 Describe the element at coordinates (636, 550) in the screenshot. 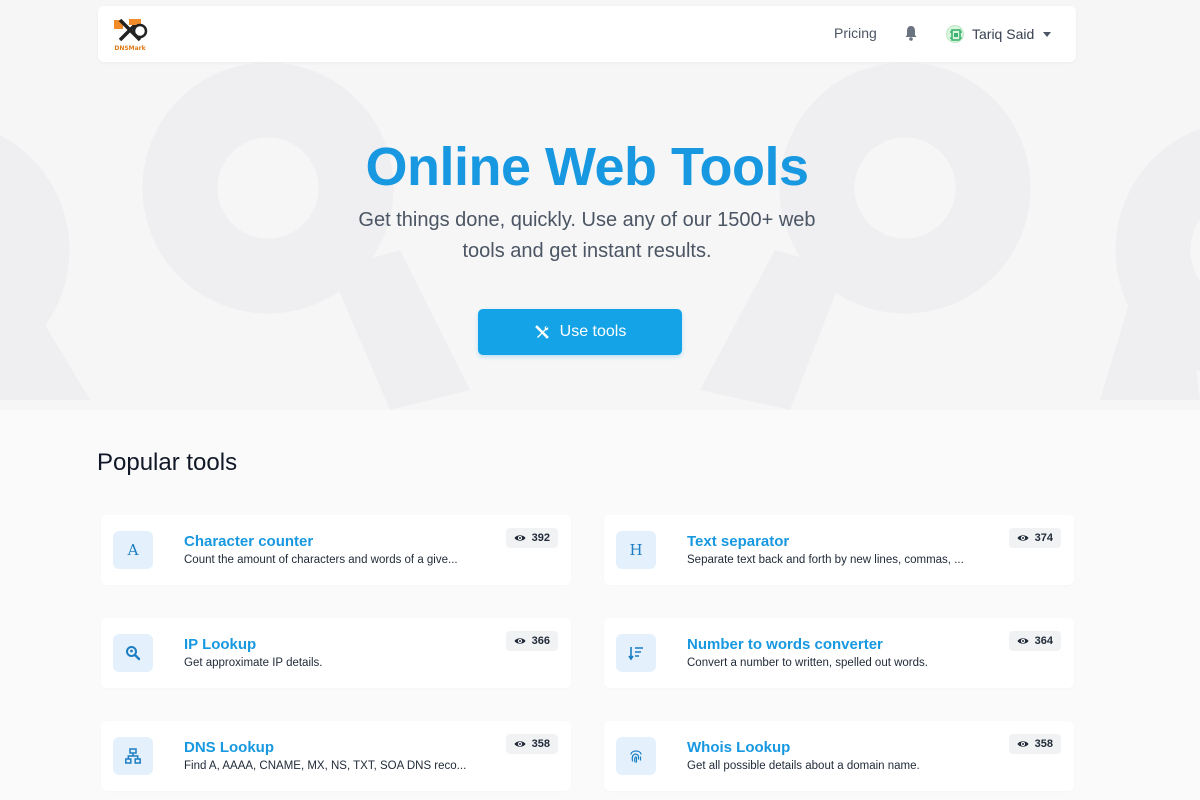

I see `letter-h-icon: H` at that location.